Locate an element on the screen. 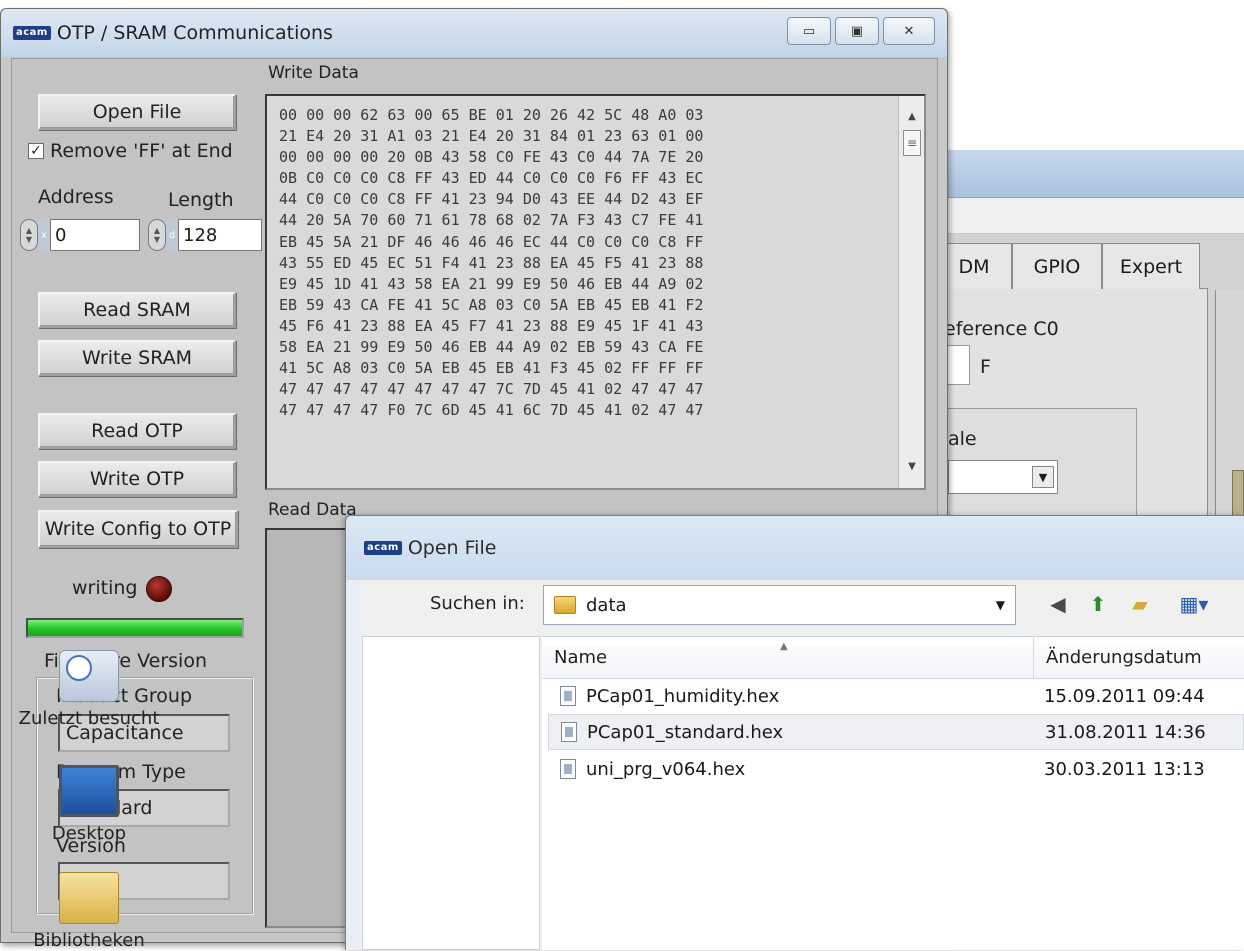 The image size is (1244, 951). scale-select: ▼ is located at coordinates (1003, 477).